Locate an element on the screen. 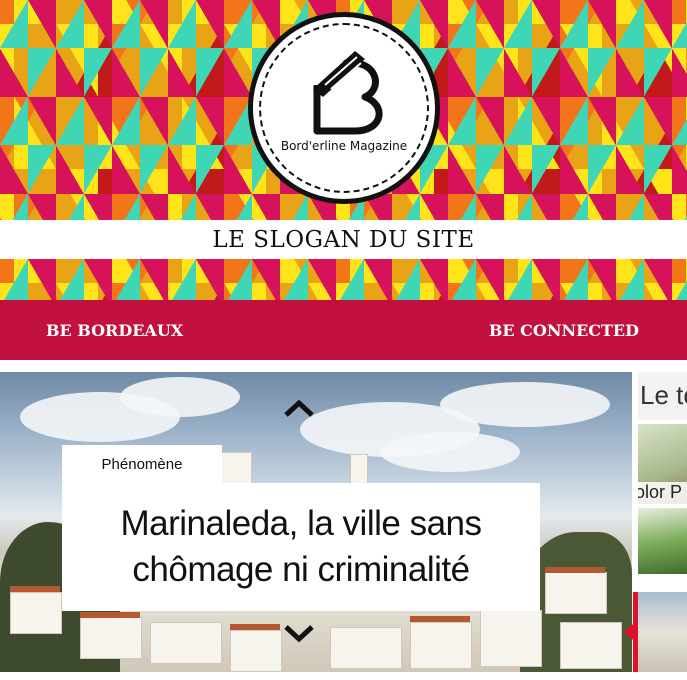 This screenshot has width=687, height=680. chevron-down-icon is located at coordinates (299, 634).